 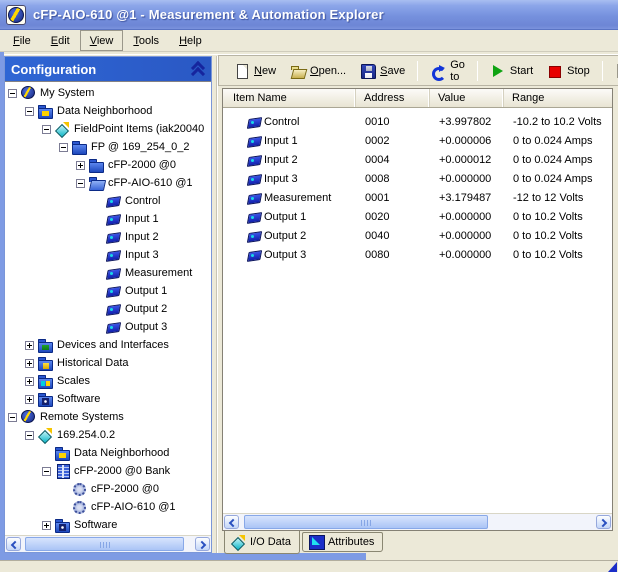 I want to click on tree-item: 169.254.0.2, so click(x=108, y=435).